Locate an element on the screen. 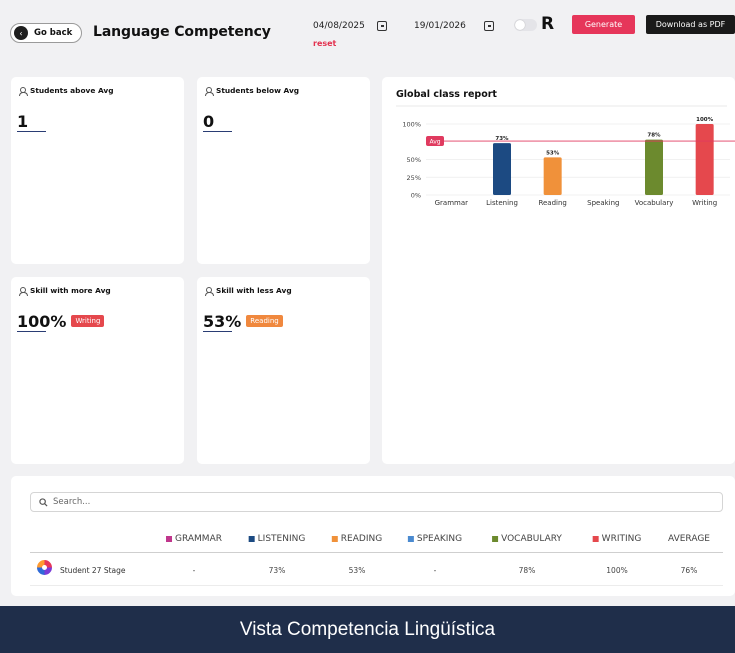  column-header-label: LISTENING is located at coordinates (281, 539).